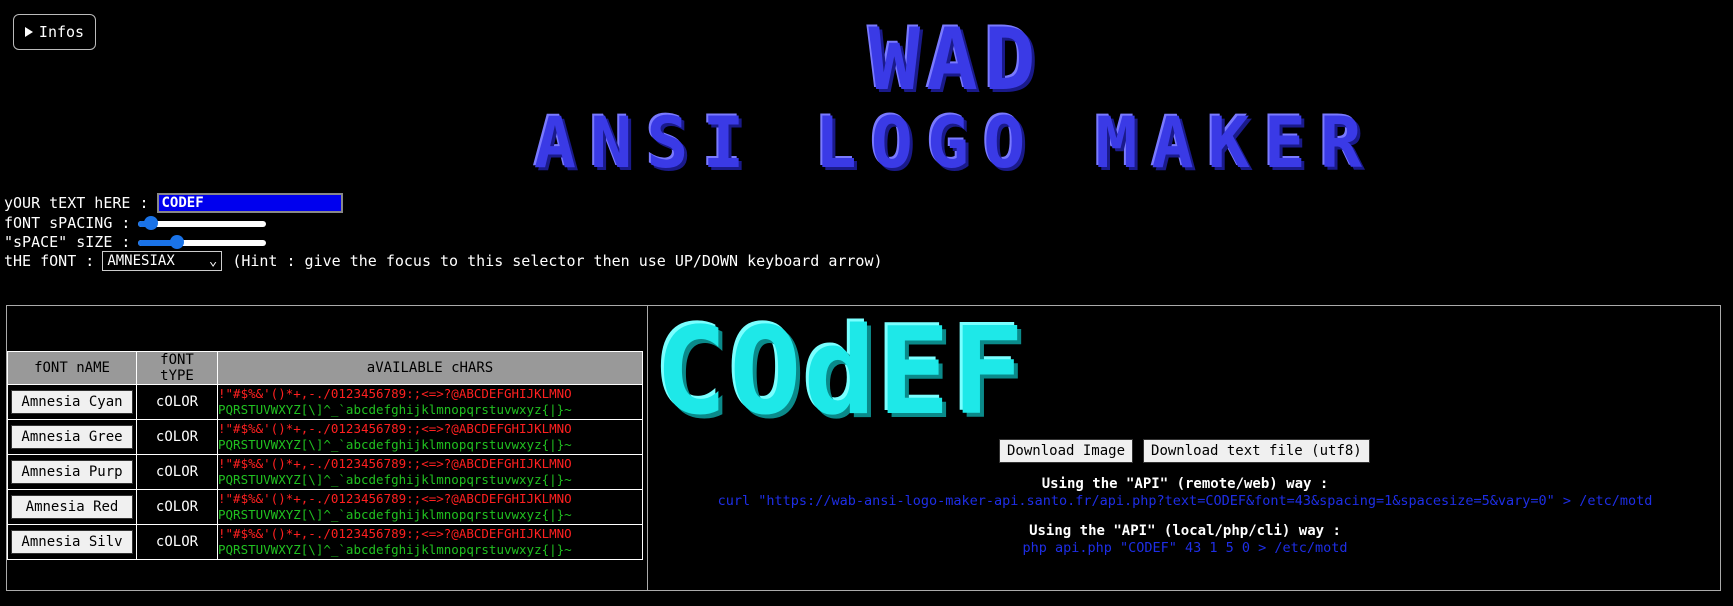  I want to click on font-button: Amnesia Purp, so click(72, 472).